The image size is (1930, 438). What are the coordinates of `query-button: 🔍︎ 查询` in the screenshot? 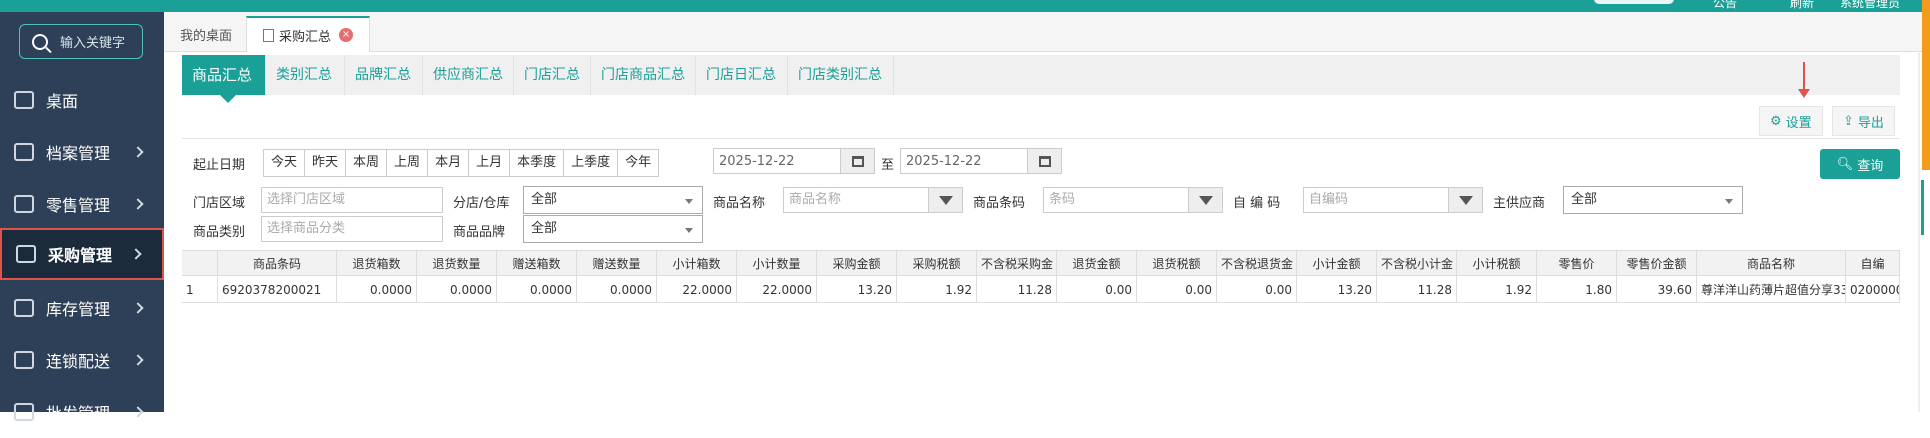 It's located at (1860, 164).